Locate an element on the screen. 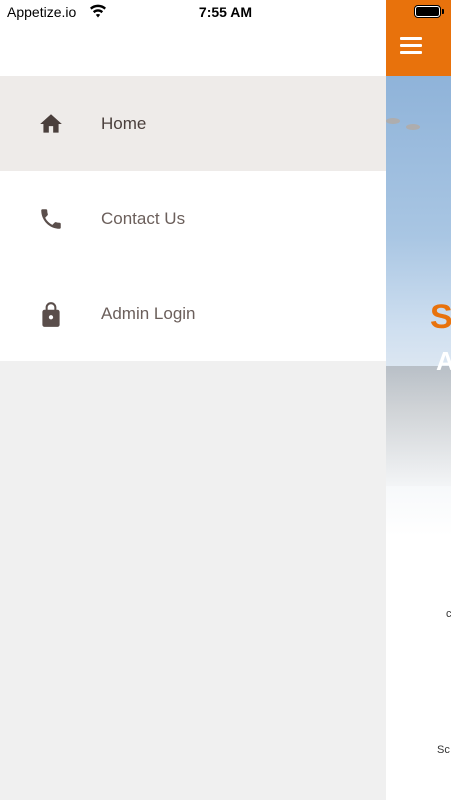  phone-icon is located at coordinates (51, 219).